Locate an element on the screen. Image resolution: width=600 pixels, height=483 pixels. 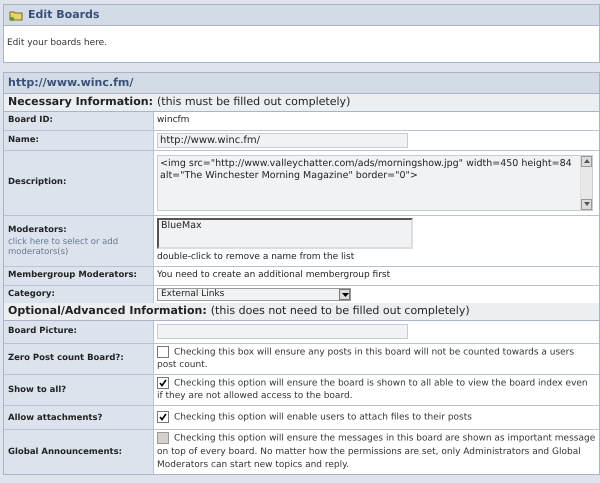
row-label: Board Picture: is located at coordinates (43, 331).